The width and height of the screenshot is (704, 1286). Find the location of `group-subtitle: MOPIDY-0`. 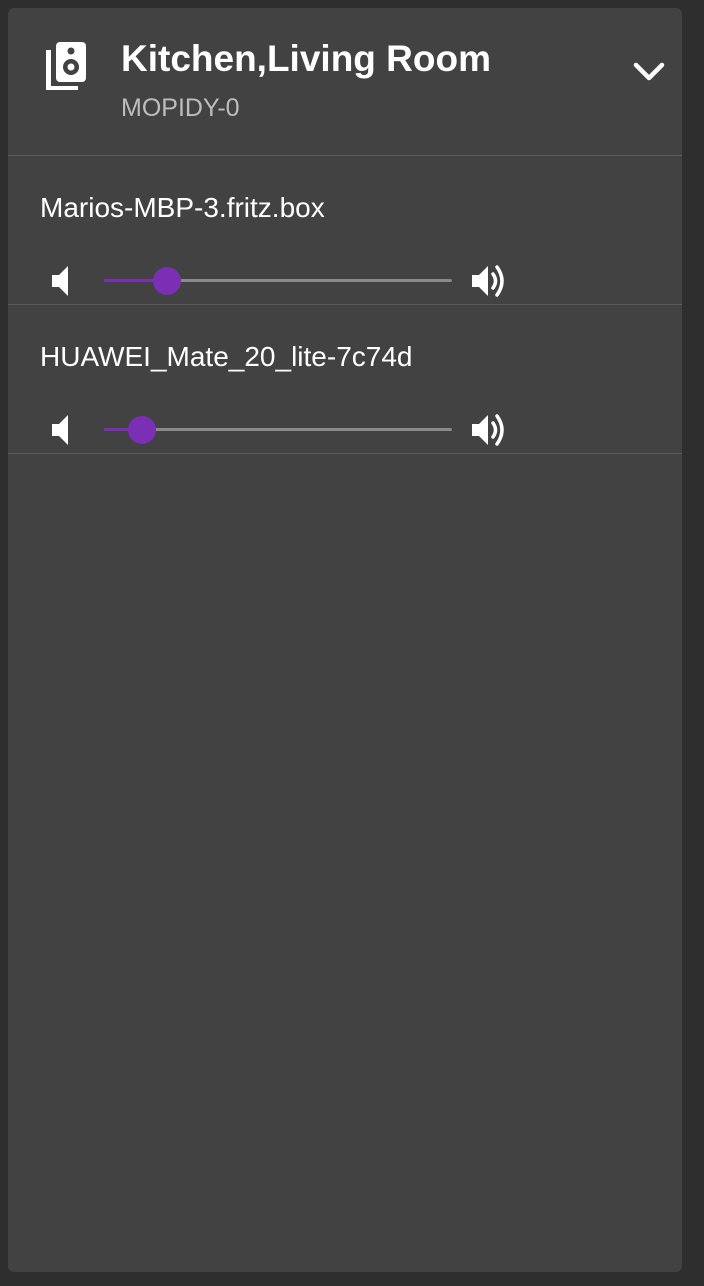

group-subtitle: MOPIDY-0 is located at coordinates (180, 108).